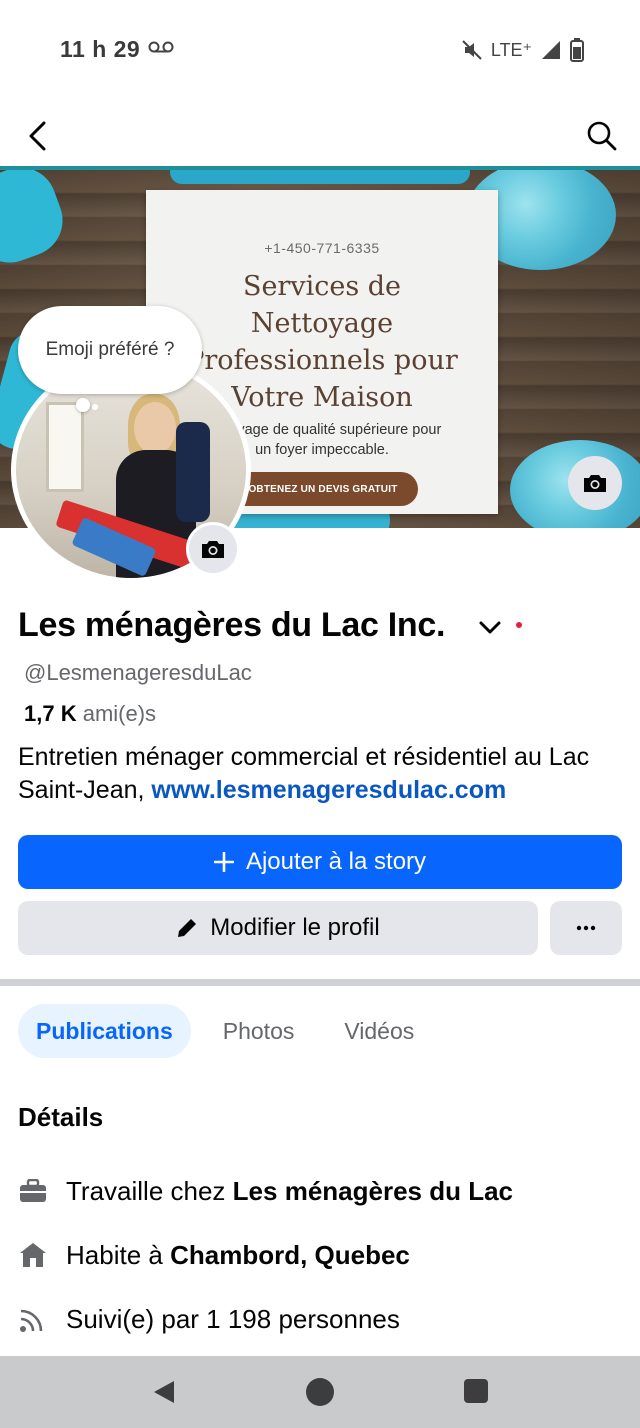 The image size is (640, 1428). What do you see at coordinates (187, 928) in the screenshot?
I see `pencil-icon` at bounding box center [187, 928].